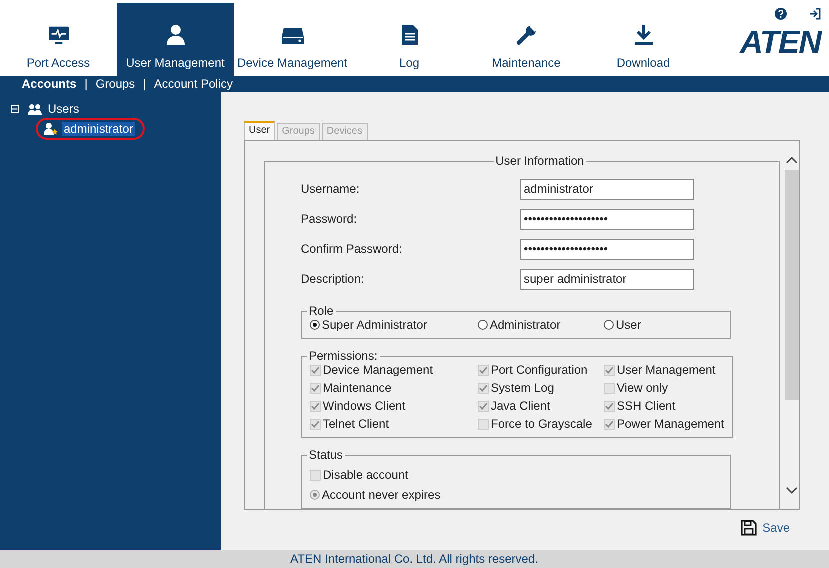 The width and height of the screenshot is (829, 568). What do you see at coordinates (331, 189) in the screenshot?
I see `field-label: Username:` at bounding box center [331, 189].